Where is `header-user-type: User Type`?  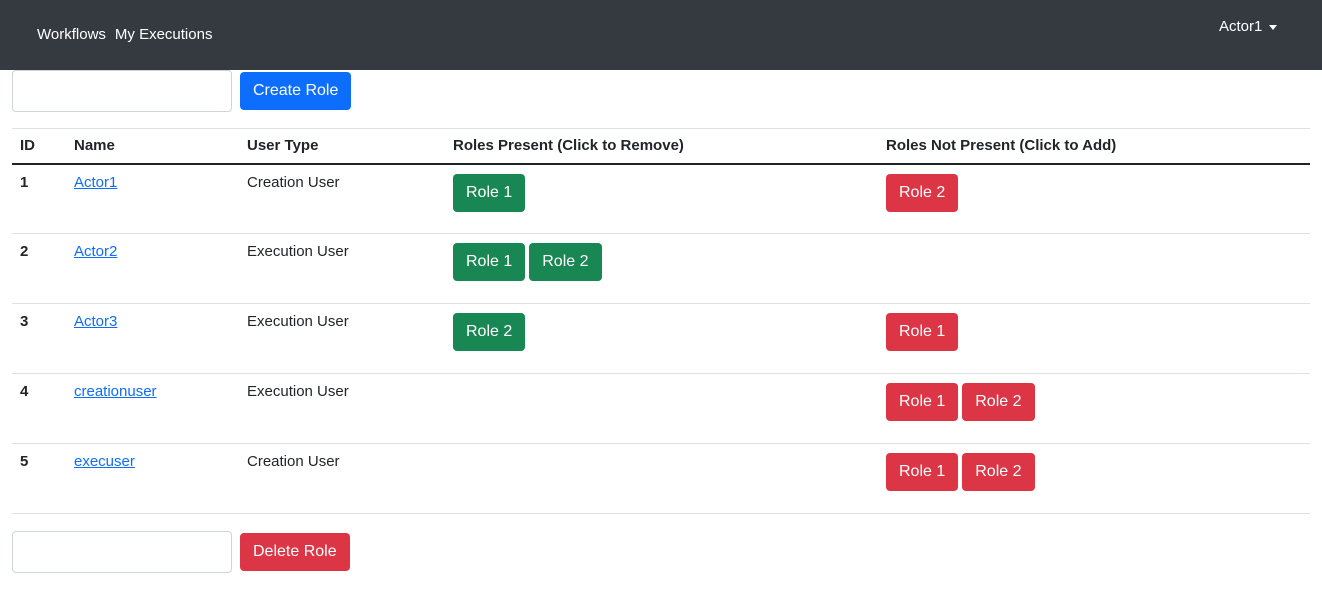
header-user-type: User Type is located at coordinates (283, 146).